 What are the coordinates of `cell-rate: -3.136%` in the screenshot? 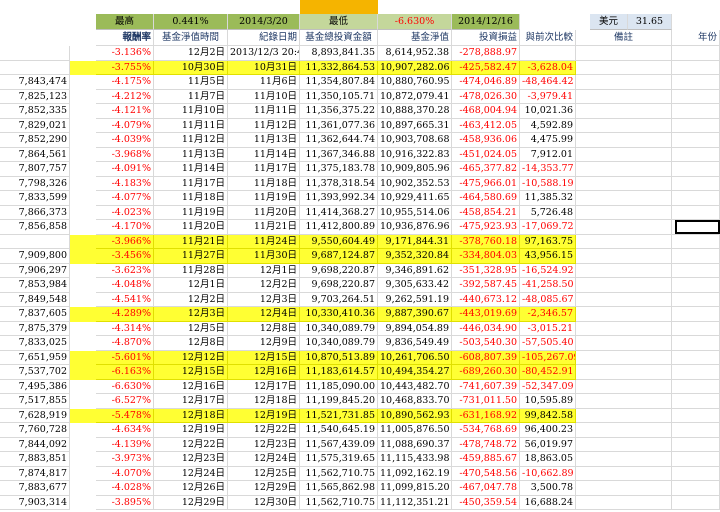 It's located at (125, 53).